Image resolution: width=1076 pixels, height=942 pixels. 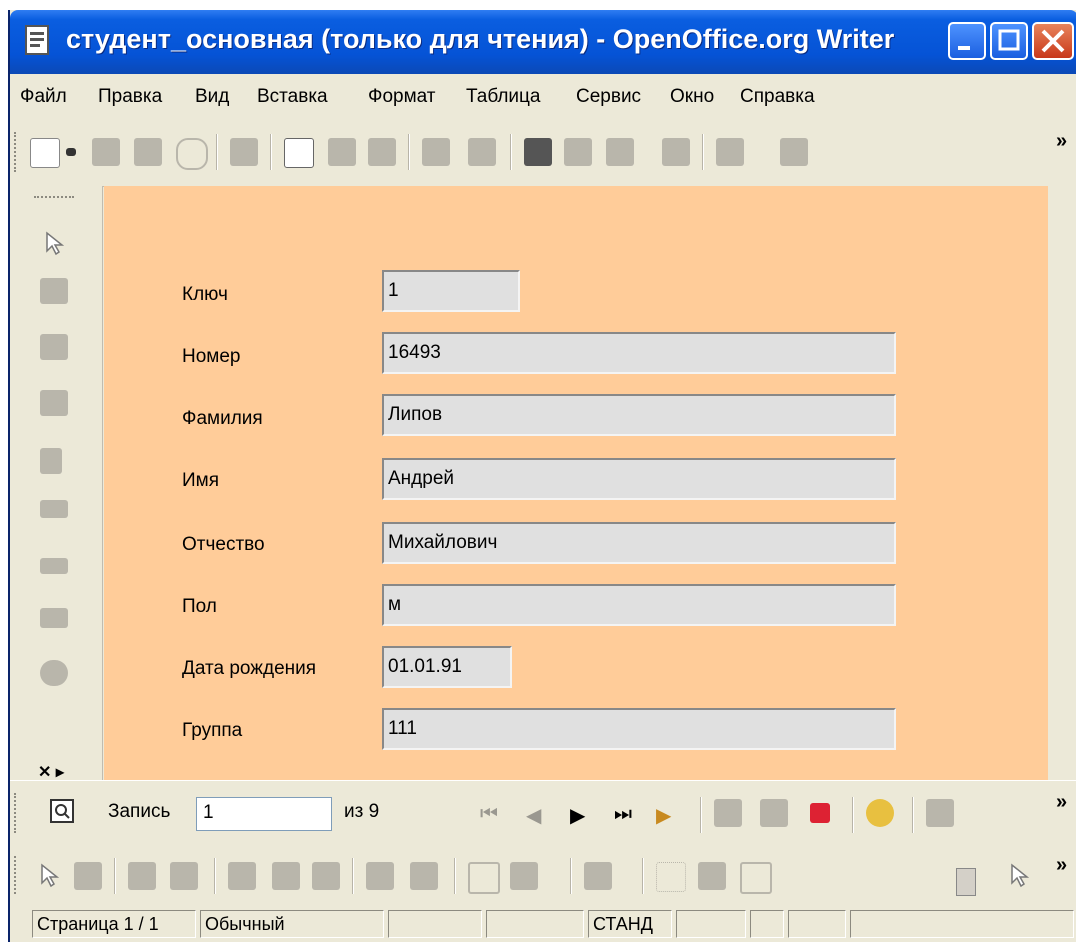 What do you see at coordinates (264, 814) in the screenshot?
I see `record-number-input: 1` at bounding box center [264, 814].